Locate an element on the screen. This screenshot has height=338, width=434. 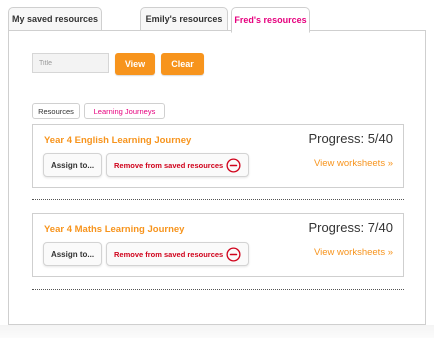
resource-progress: Progress: 5/40 is located at coordinates (350, 138).